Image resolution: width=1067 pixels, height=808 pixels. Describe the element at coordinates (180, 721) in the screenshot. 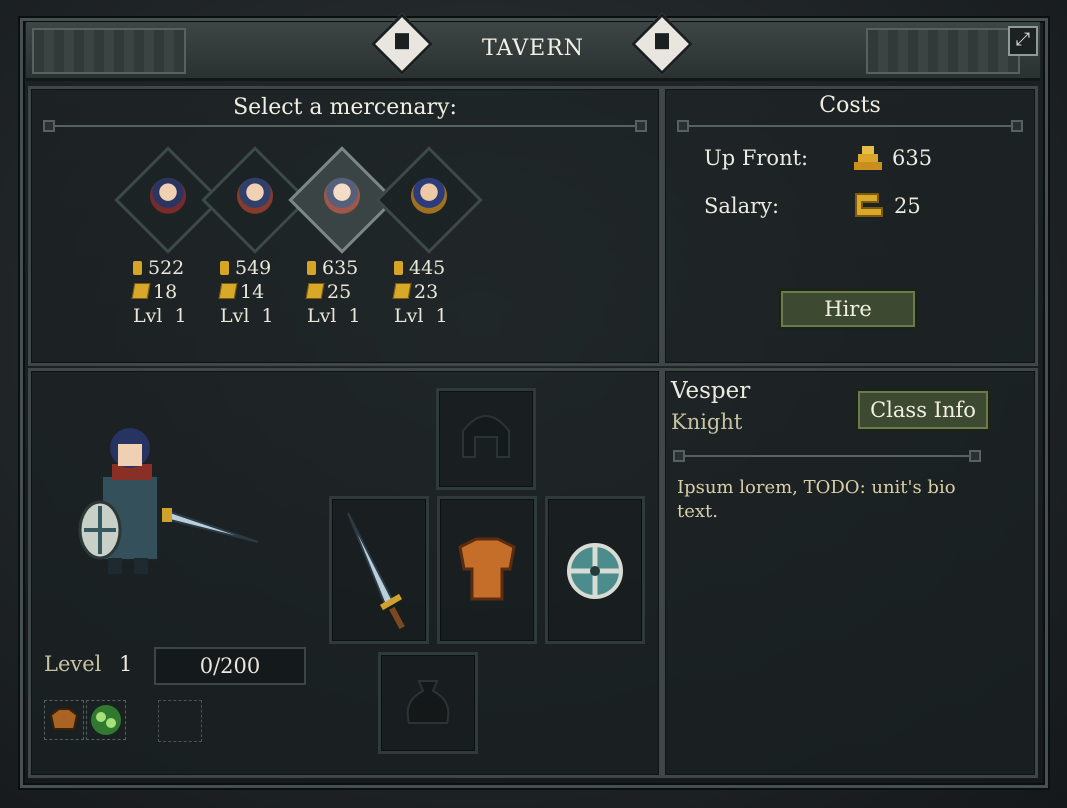

I see `empty-skill-slot` at that location.